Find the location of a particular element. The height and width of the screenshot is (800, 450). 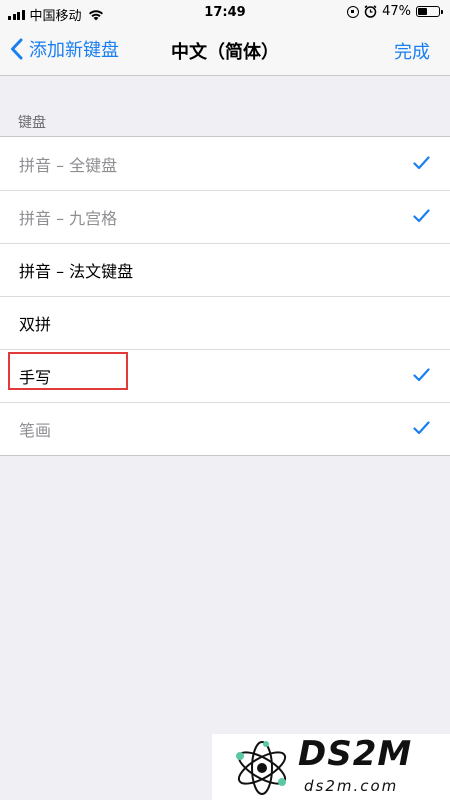

navigation-bar: 添加新键盘 中文（简体） 完成 is located at coordinates (225, 51).